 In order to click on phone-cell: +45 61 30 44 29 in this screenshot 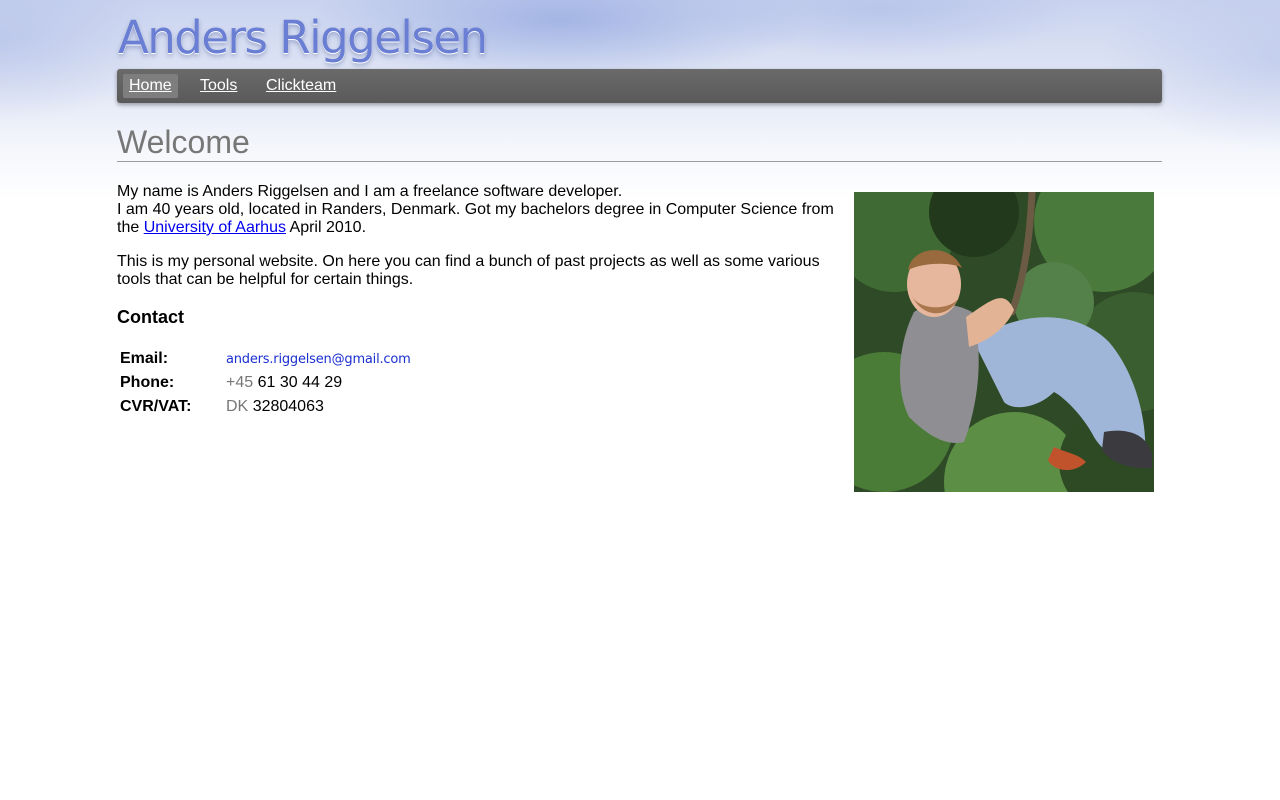, I will do `click(318, 383)`.